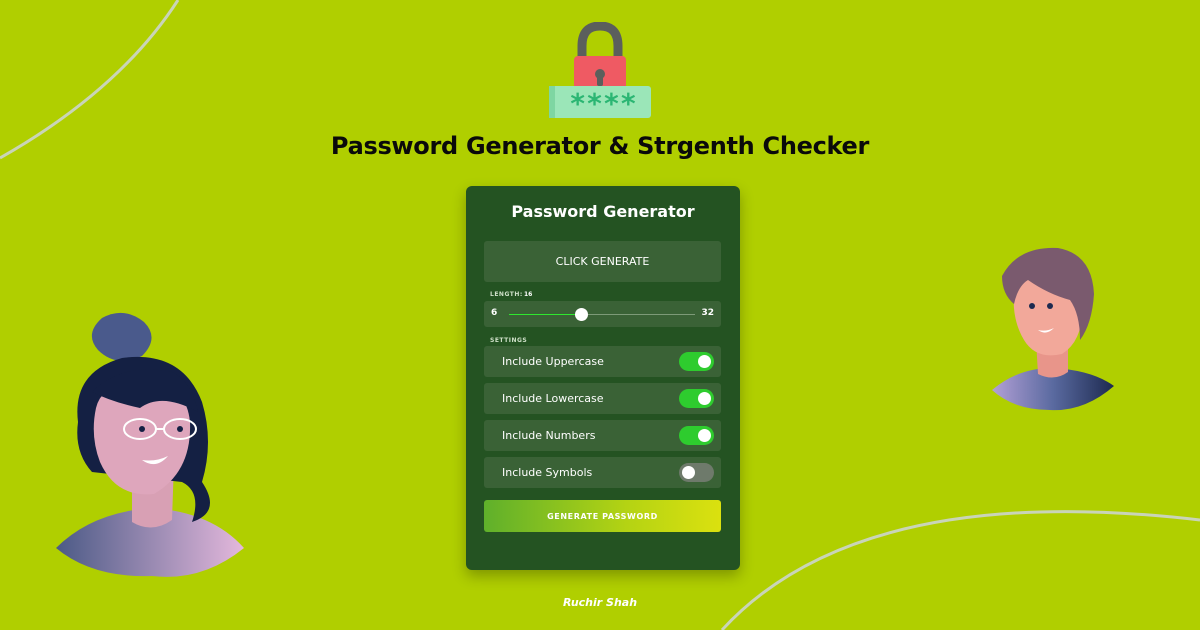 This screenshot has height=630, width=1200. What do you see at coordinates (600, 602) in the screenshot?
I see `author-name: Ruchir Shah` at bounding box center [600, 602].